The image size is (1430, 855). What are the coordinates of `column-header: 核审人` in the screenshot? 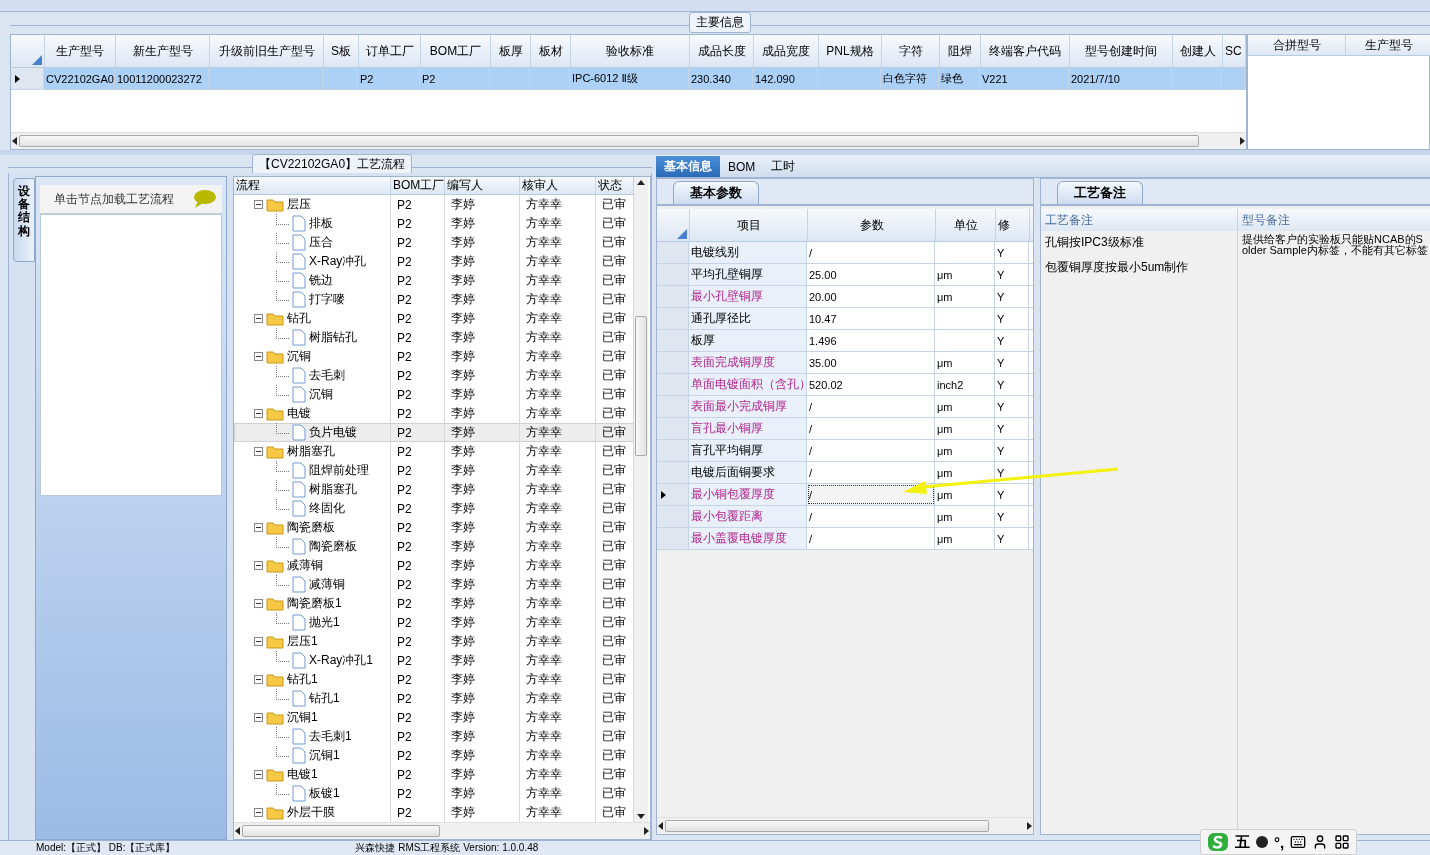 It's located at (558, 185).